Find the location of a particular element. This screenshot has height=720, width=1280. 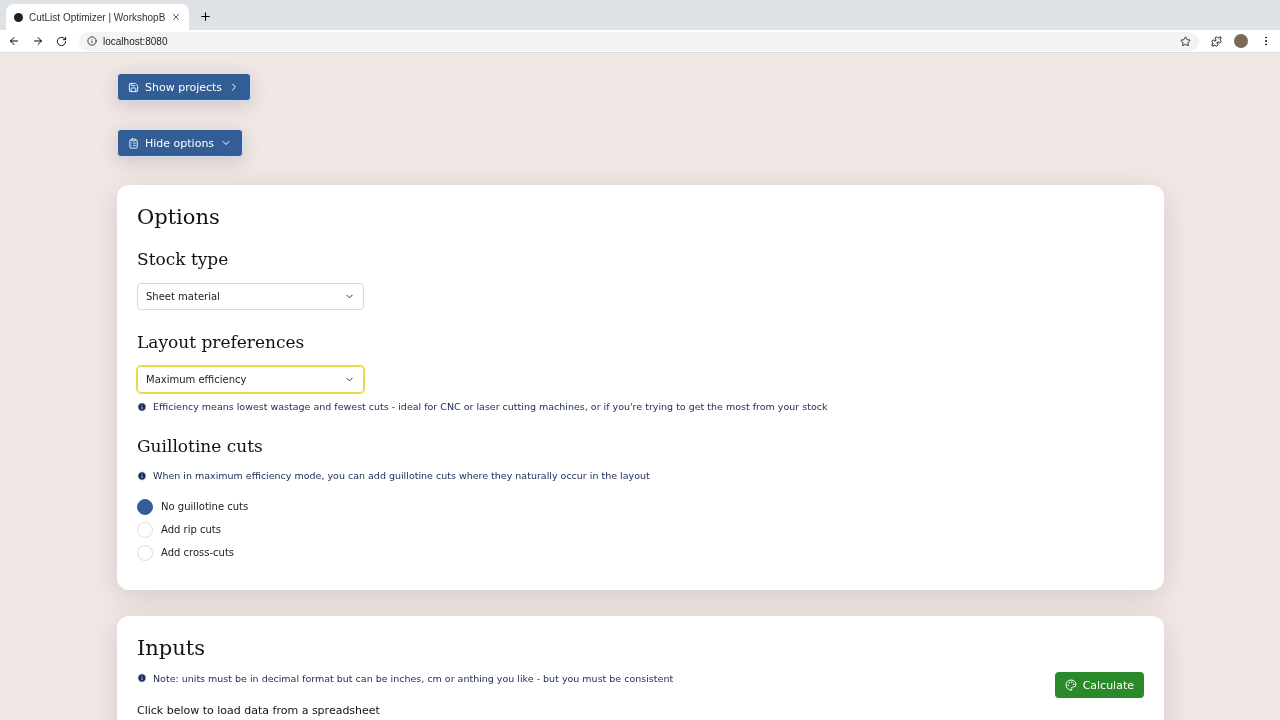

save-icon is located at coordinates (133, 87).